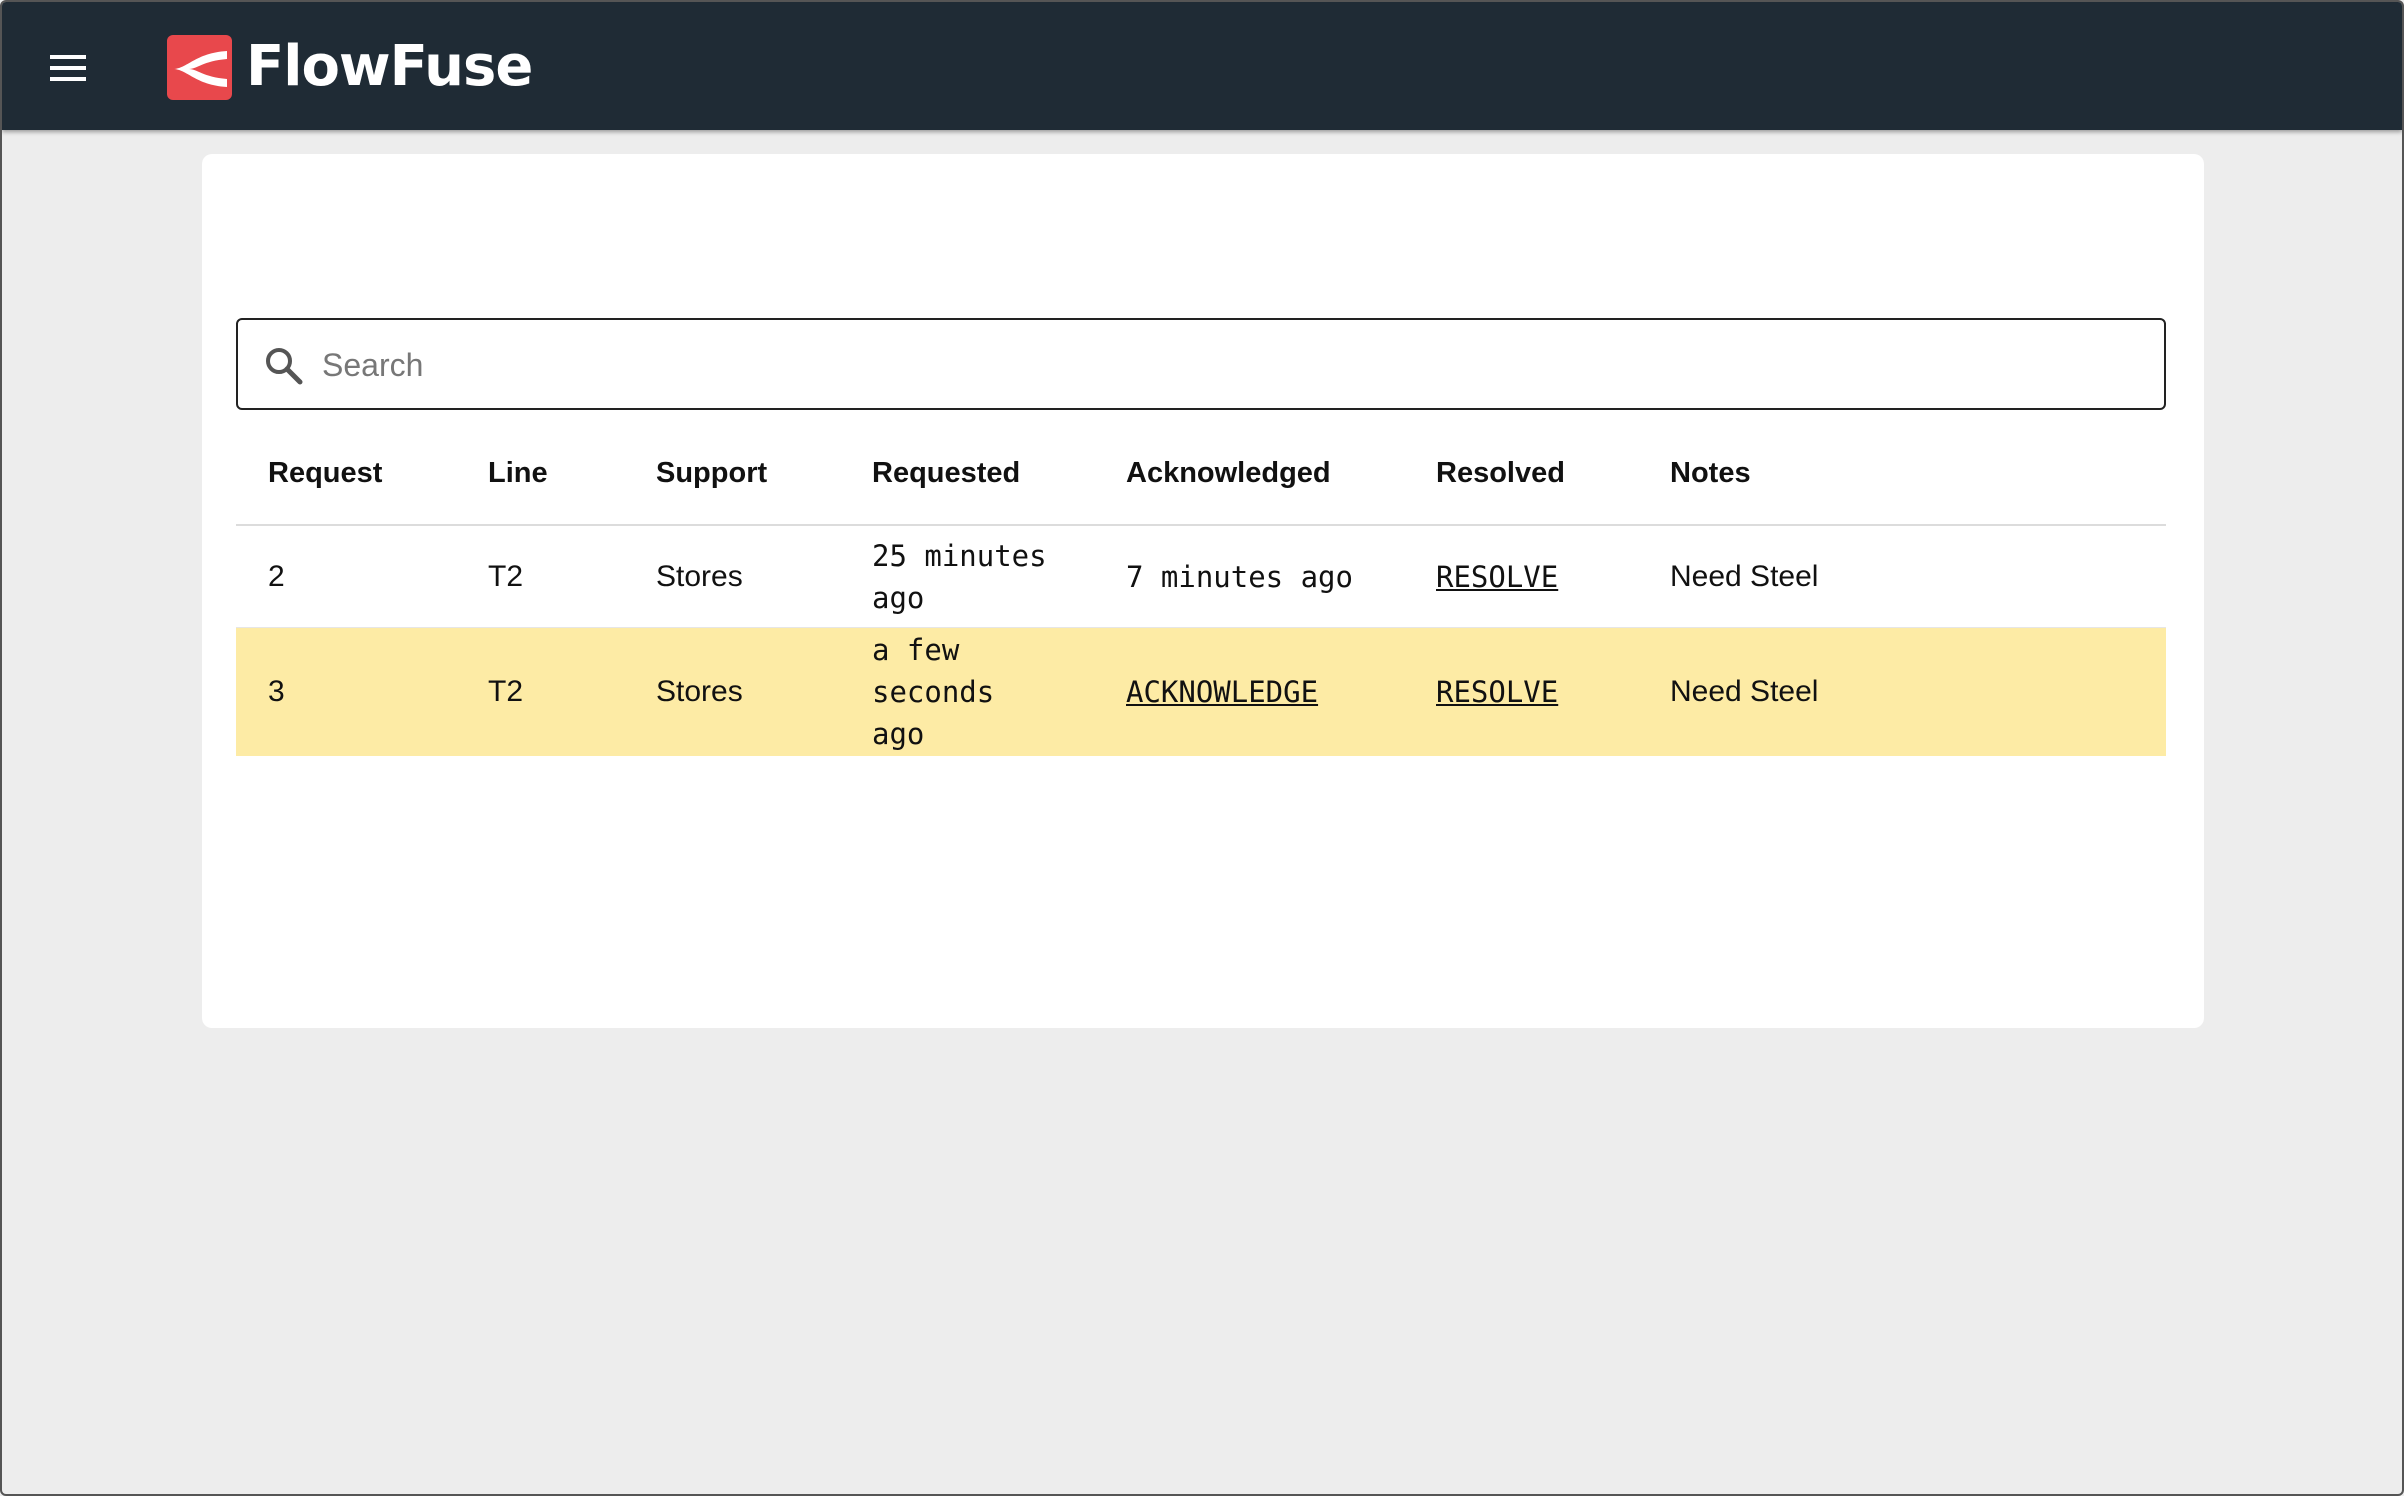 The width and height of the screenshot is (2404, 1496). What do you see at coordinates (1276, 692) in the screenshot?
I see `acknowledge-link: ACKNOWLEDGE` at bounding box center [1276, 692].